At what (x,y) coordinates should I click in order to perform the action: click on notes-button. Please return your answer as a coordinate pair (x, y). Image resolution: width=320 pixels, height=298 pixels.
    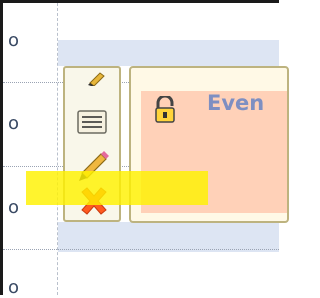
    Looking at the image, I should click on (92, 124).